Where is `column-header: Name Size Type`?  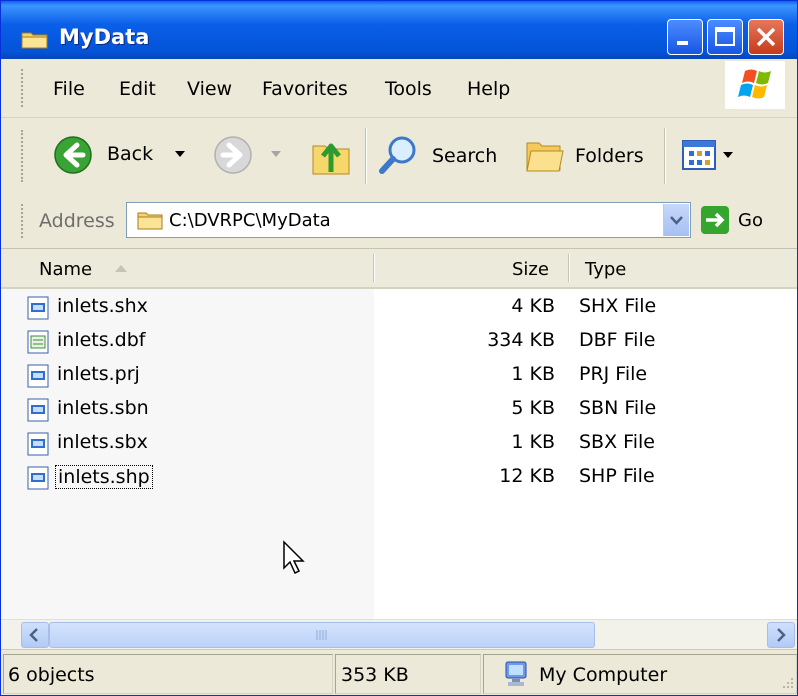 column-header: Name Size Type is located at coordinates (399, 269).